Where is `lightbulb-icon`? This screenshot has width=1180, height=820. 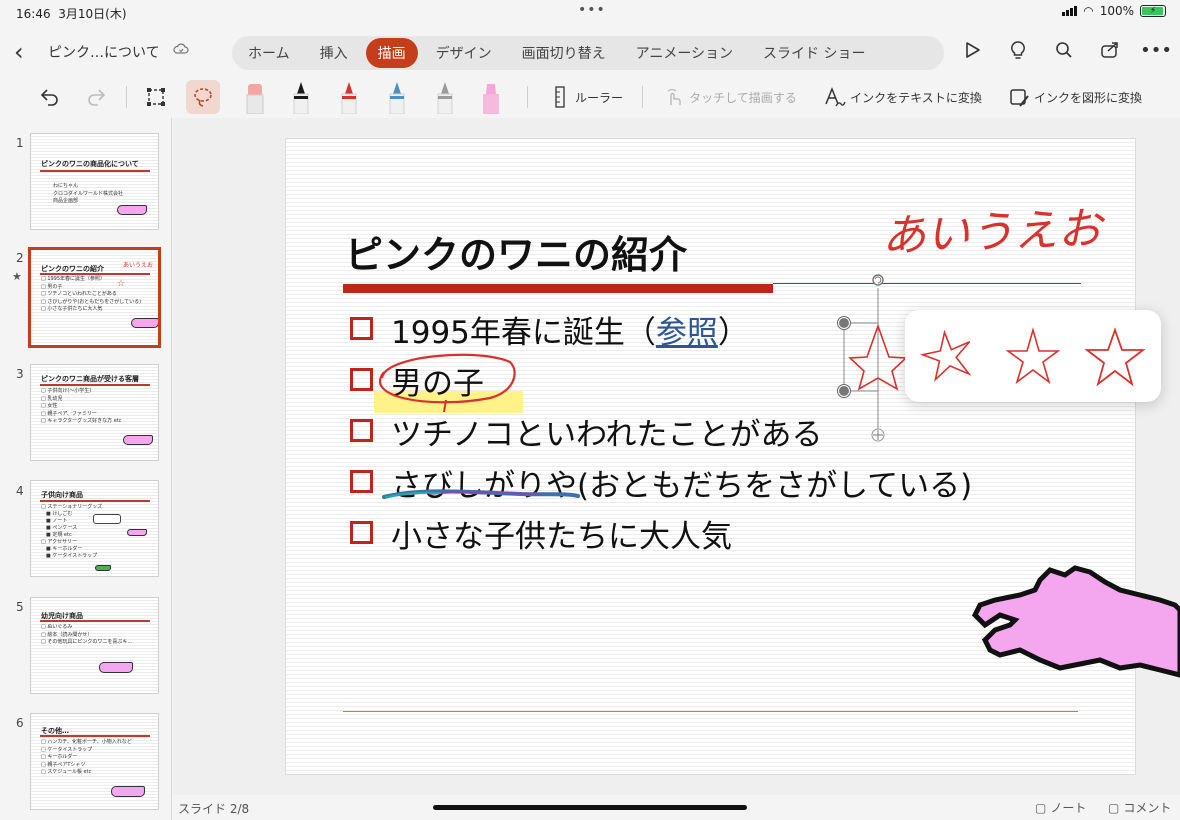
lightbulb-icon is located at coordinates (1018, 50).